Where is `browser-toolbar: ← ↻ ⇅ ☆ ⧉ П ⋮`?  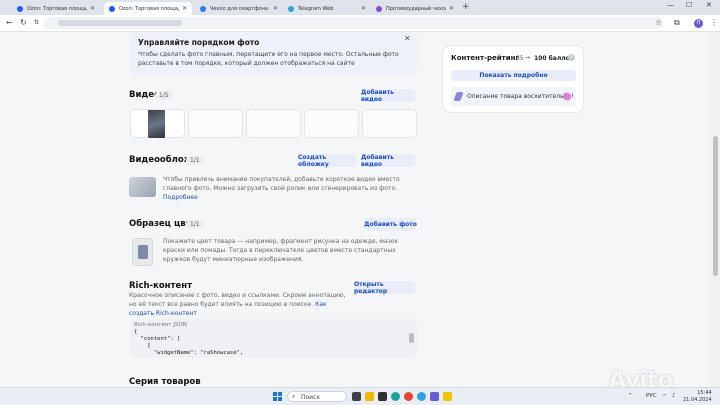
browser-toolbar: ← ↻ ⇅ ☆ ⧉ П ⋮ is located at coordinates (360, 23).